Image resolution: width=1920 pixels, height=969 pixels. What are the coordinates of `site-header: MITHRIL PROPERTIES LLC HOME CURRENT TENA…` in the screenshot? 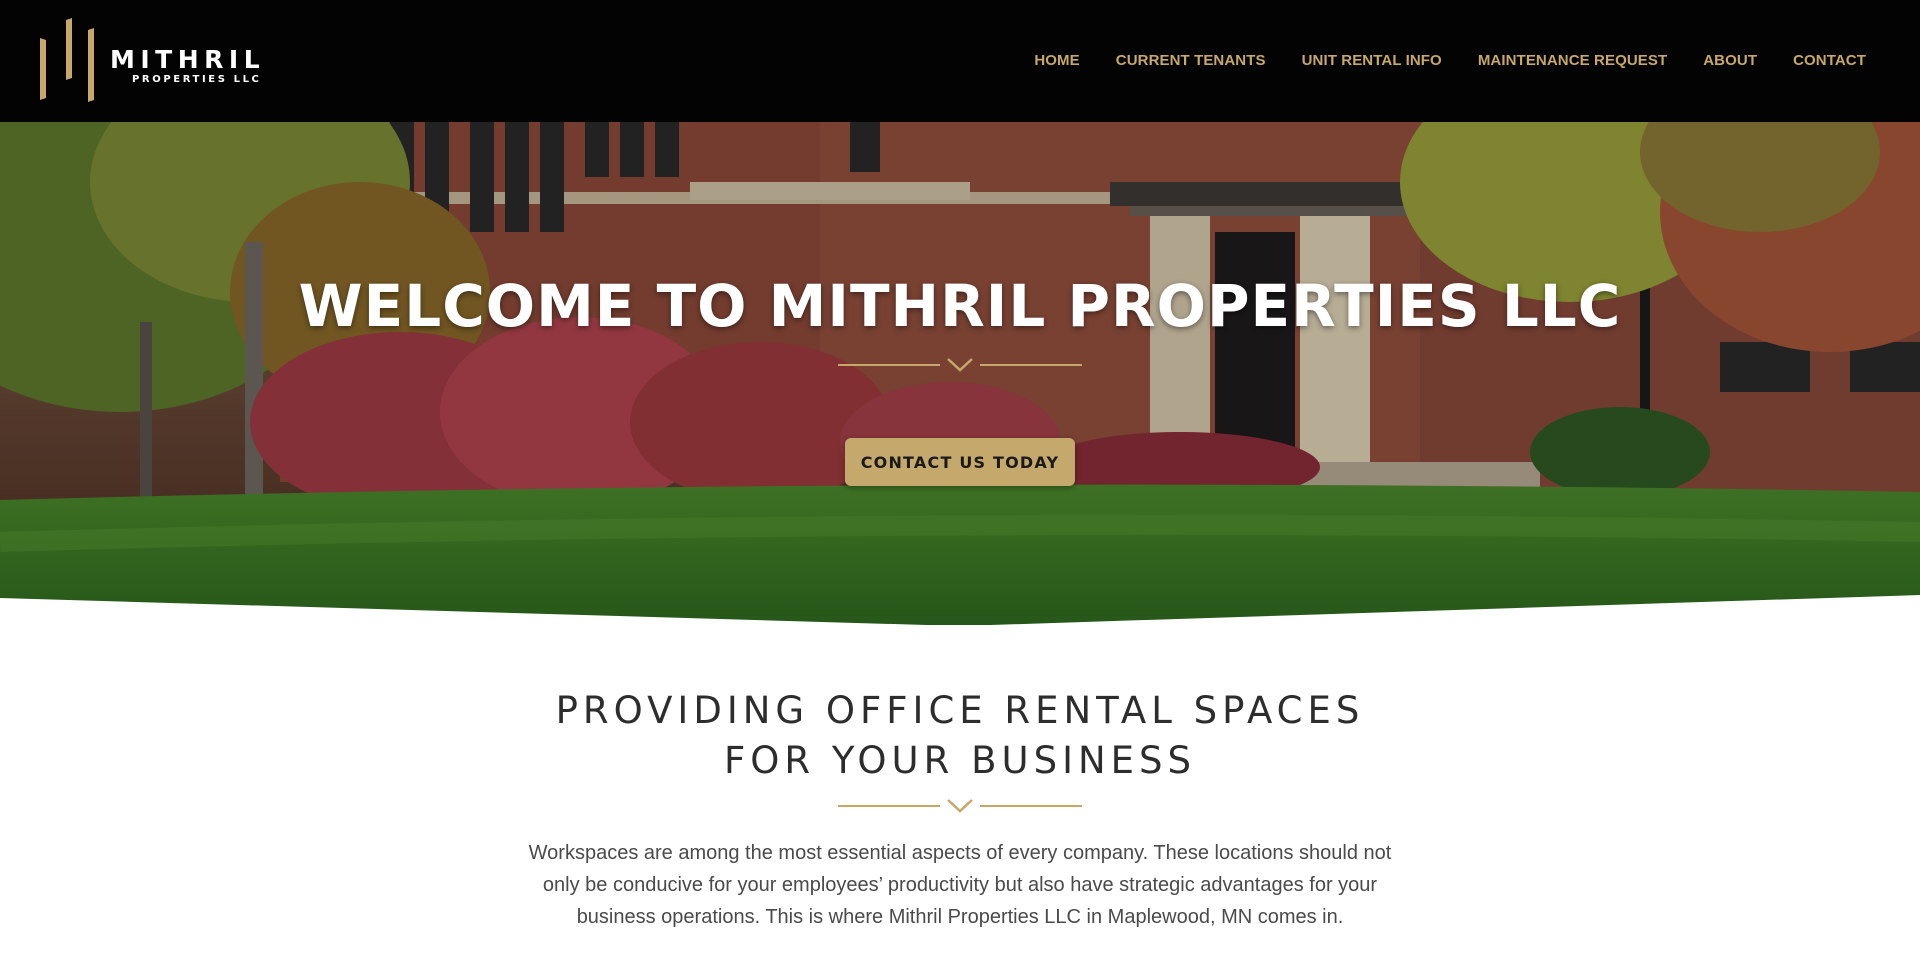 It's located at (960, 61).